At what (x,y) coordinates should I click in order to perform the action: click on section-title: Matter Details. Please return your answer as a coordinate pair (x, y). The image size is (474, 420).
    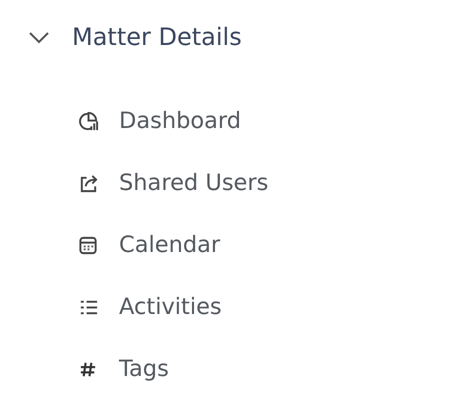
    Looking at the image, I should click on (157, 37).